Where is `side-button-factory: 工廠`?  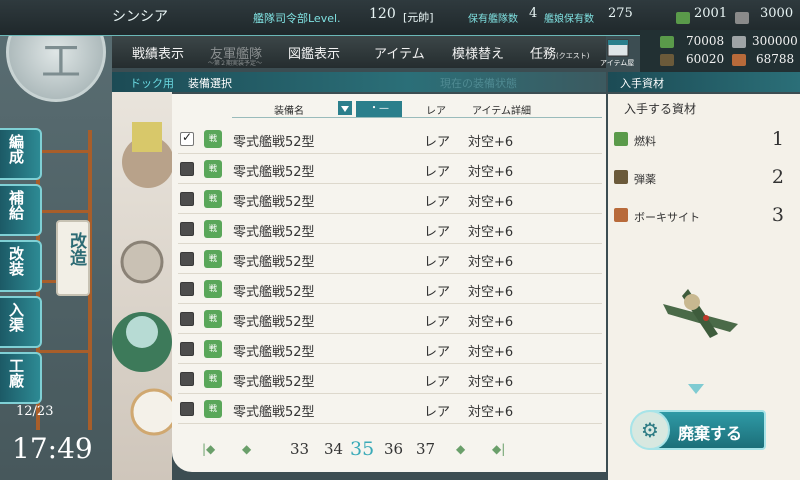 side-button-factory: 工廠 is located at coordinates (21, 378).